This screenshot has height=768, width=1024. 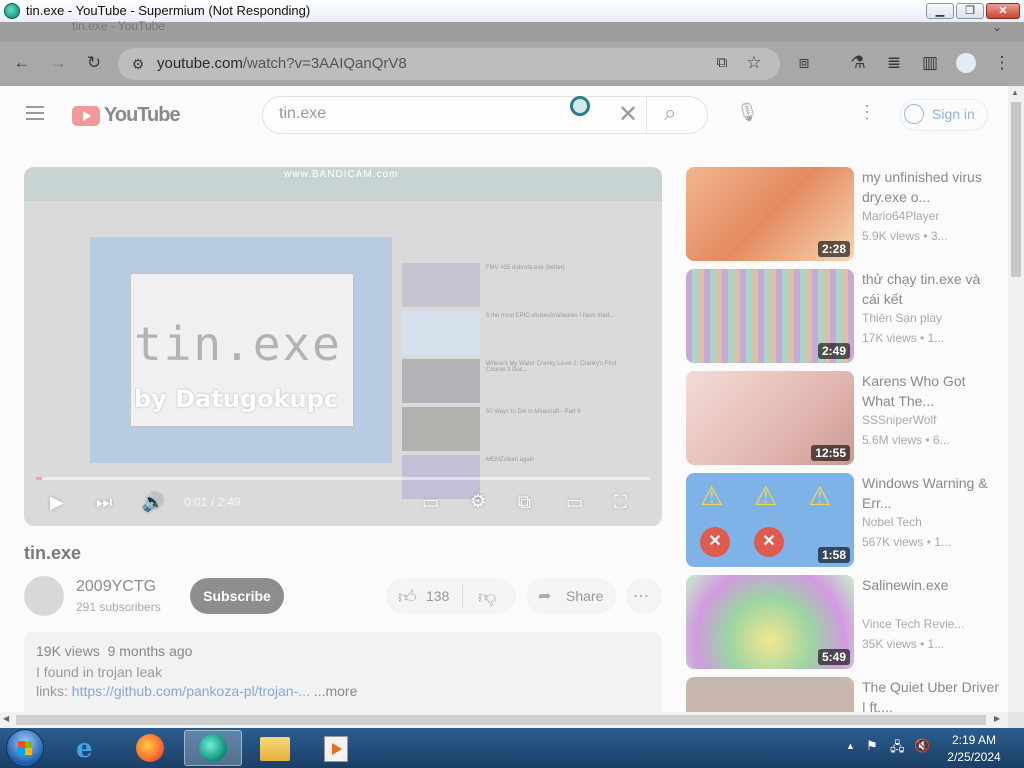 I want to click on hamburger-menu-icon, so click(x=35, y=113).